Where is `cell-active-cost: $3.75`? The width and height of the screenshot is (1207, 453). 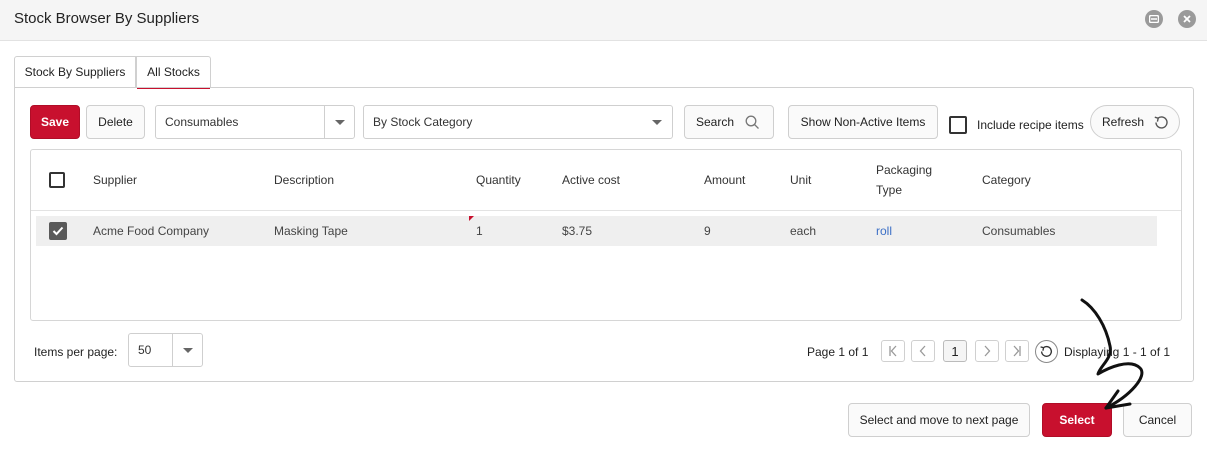
cell-active-cost: $3.75 is located at coordinates (577, 231).